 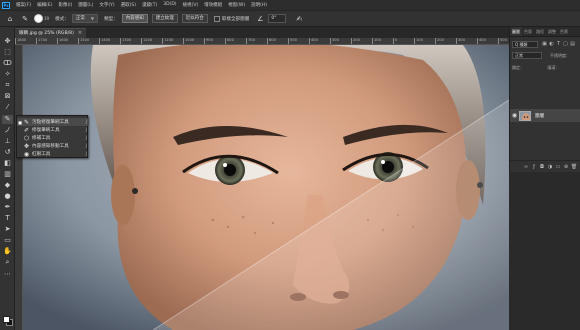 I want to click on type-label: 類型：, so click(x=110, y=19).